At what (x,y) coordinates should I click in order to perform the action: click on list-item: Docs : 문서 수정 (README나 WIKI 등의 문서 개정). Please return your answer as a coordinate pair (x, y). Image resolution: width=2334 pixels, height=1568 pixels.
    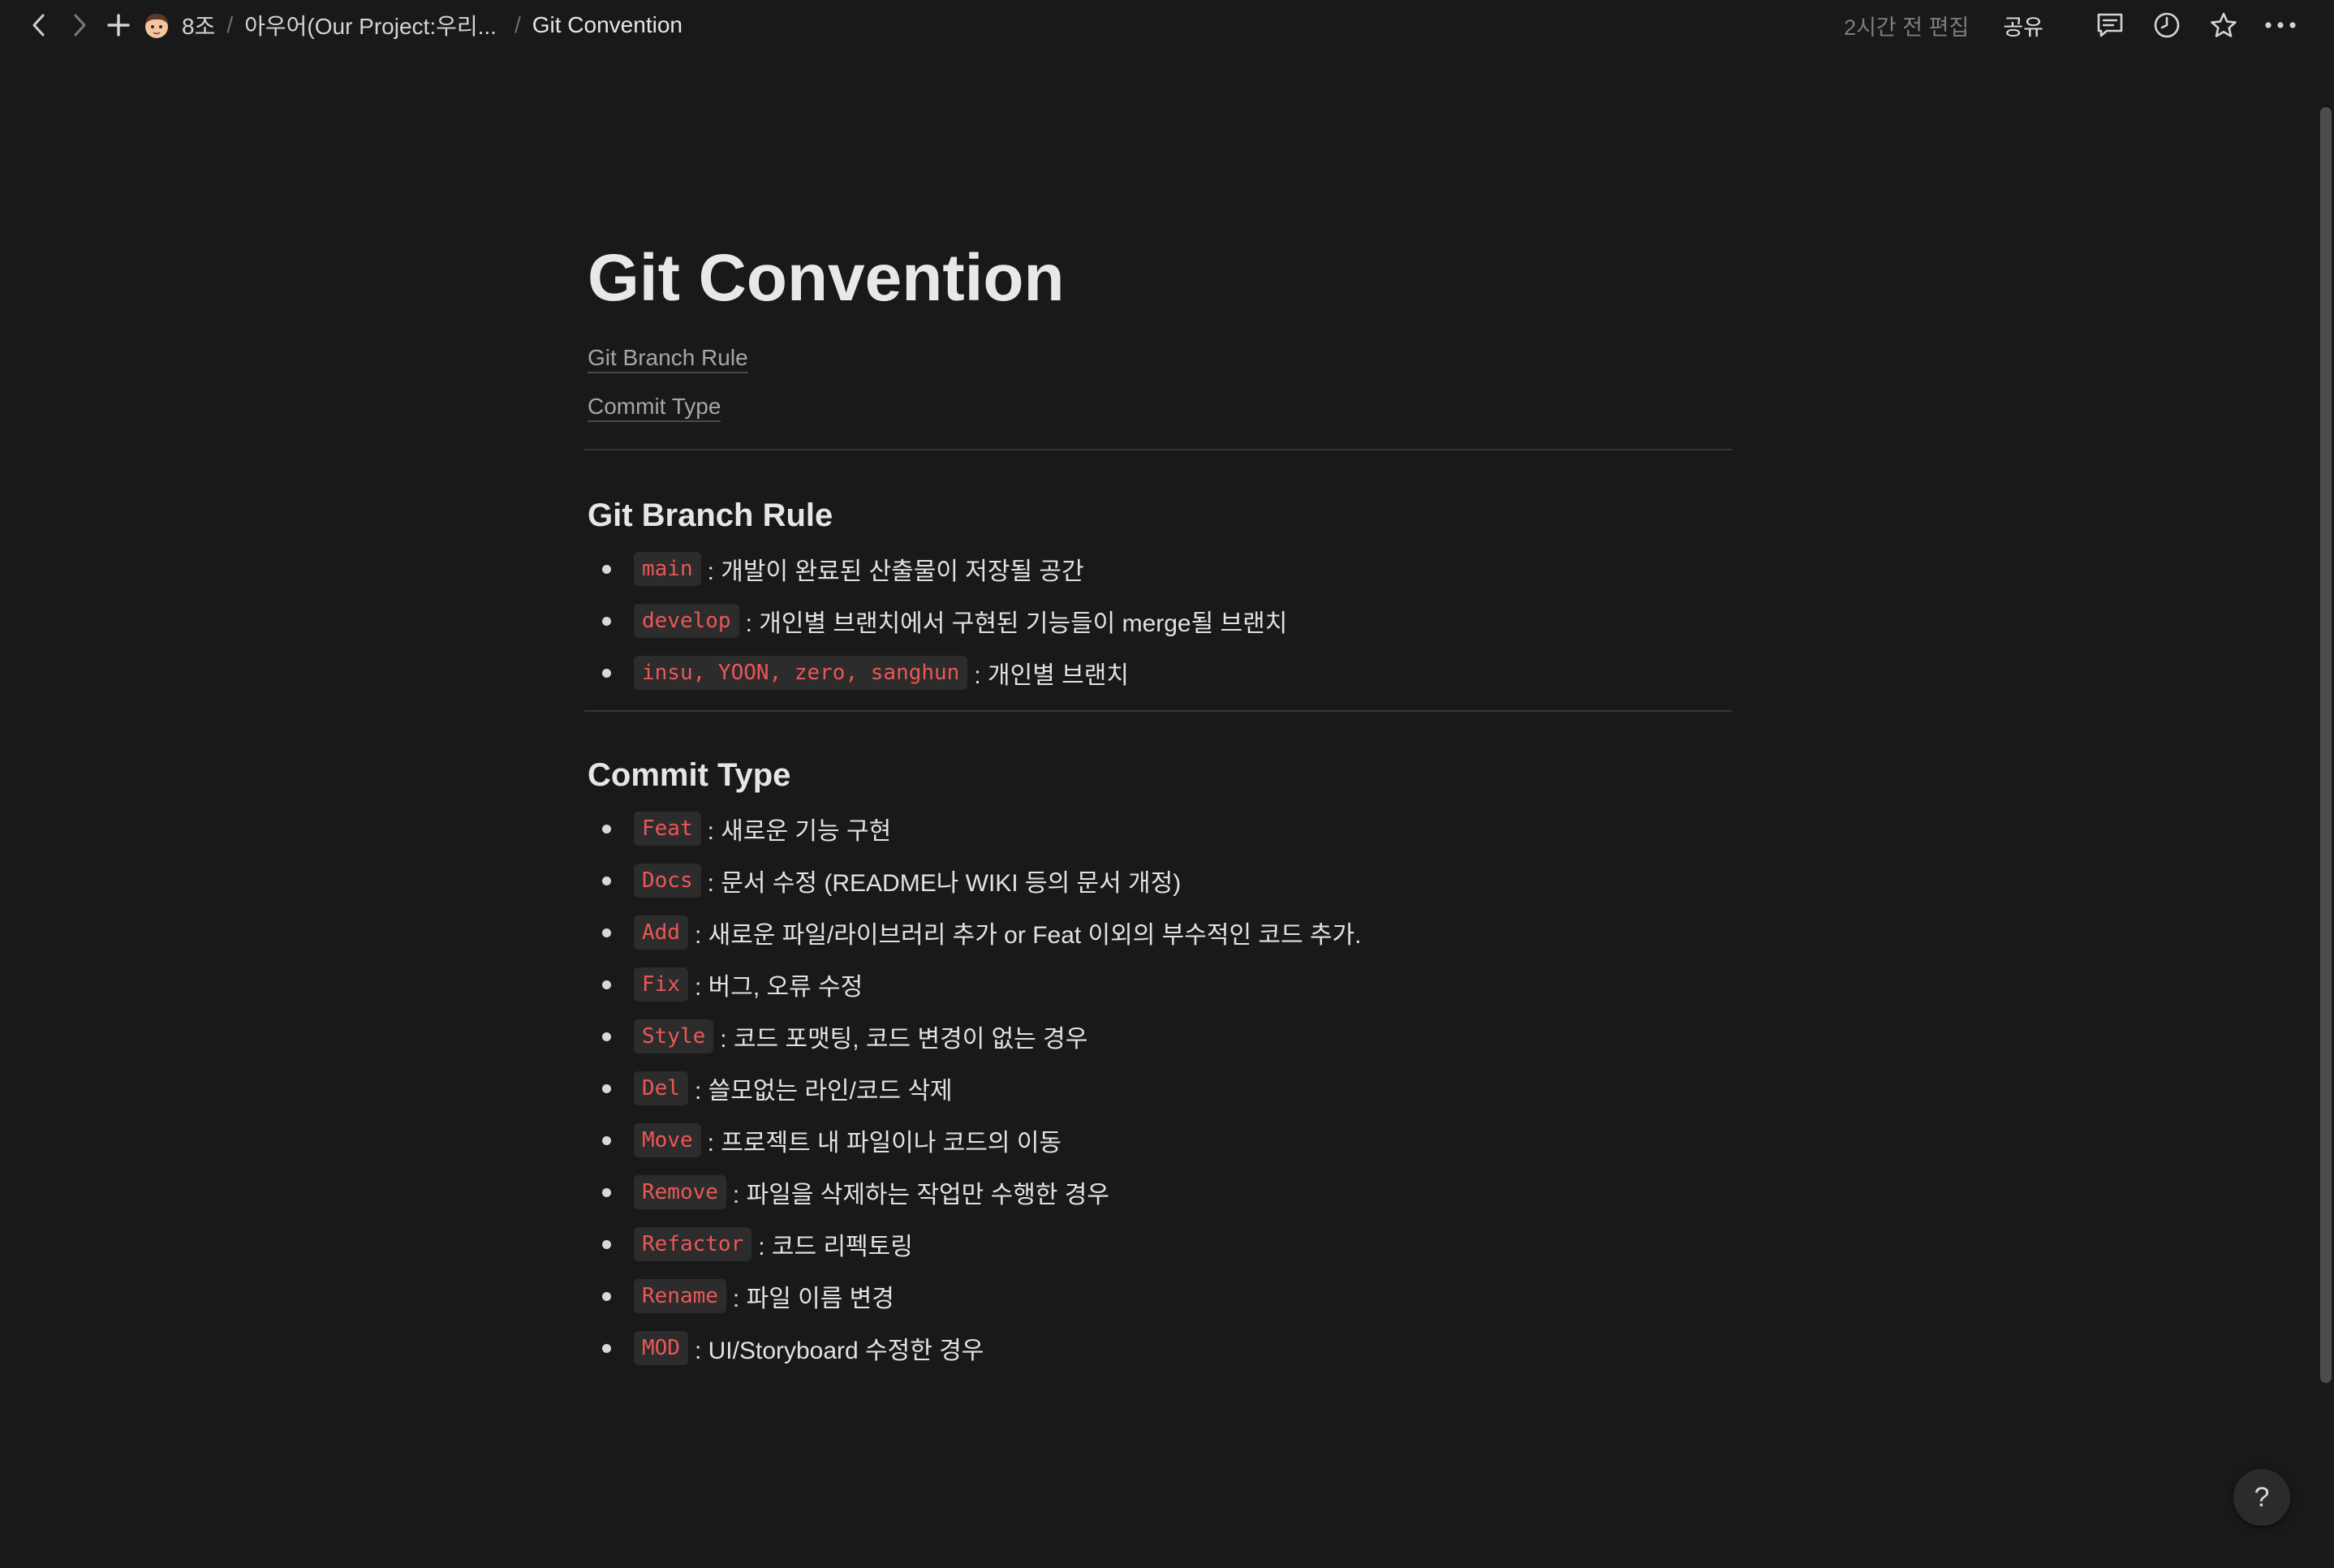
    Looking at the image, I should click on (975, 881).